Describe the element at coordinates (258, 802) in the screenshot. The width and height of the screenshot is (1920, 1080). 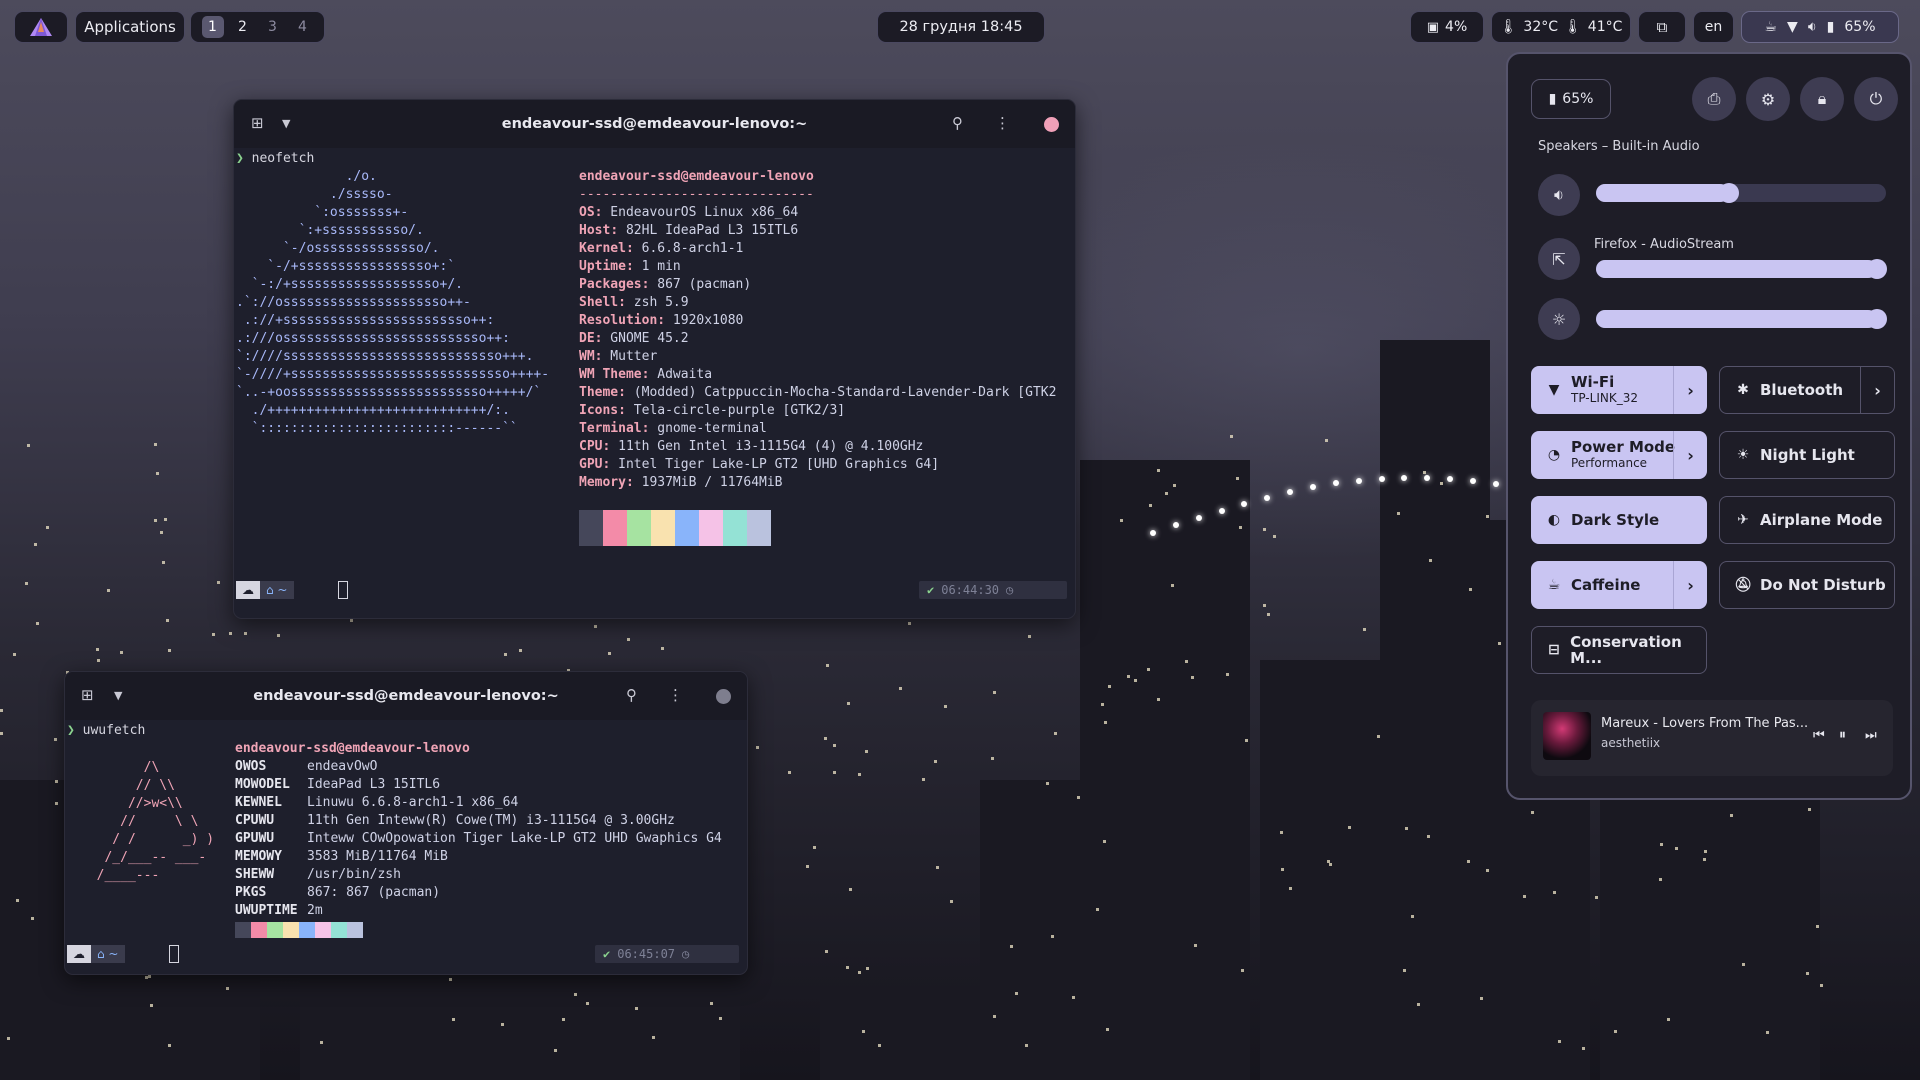
I see `info-key: KEWNEL` at that location.